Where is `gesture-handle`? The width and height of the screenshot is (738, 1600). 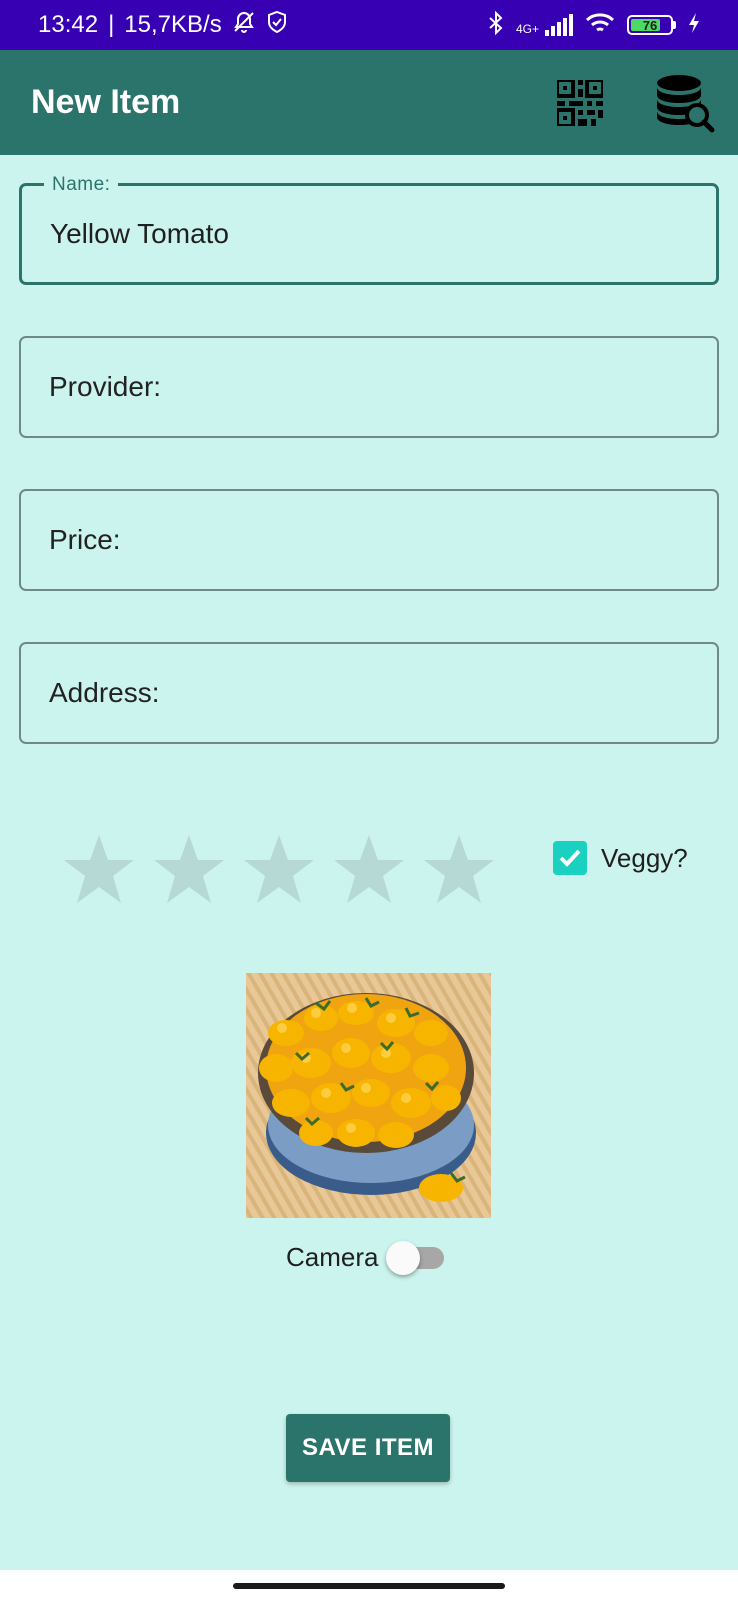 gesture-handle is located at coordinates (369, 1586).